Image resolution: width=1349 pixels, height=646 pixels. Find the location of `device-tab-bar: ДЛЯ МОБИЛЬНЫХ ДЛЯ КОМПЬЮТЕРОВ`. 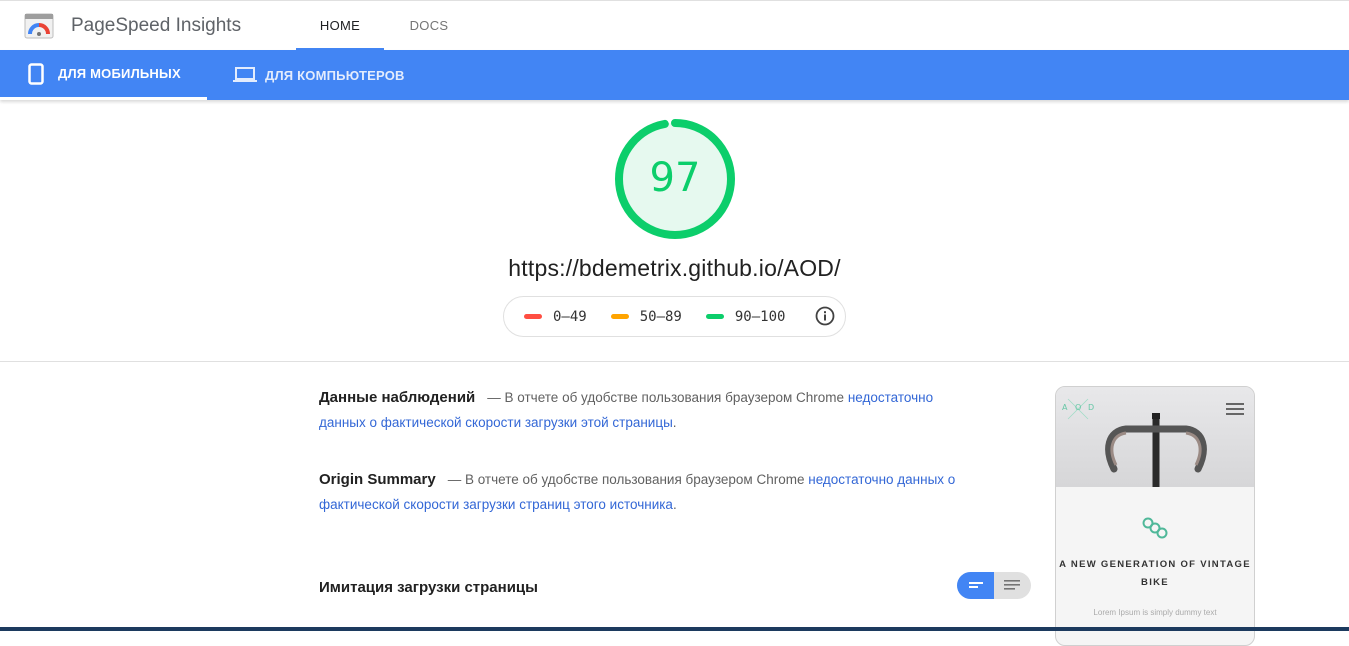

device-tab-bar: ДЛЯ МОБИЛЬНЫХ ДЛЯ КОМПЬЮТЕРОВ is located at coordinates (674, 75).